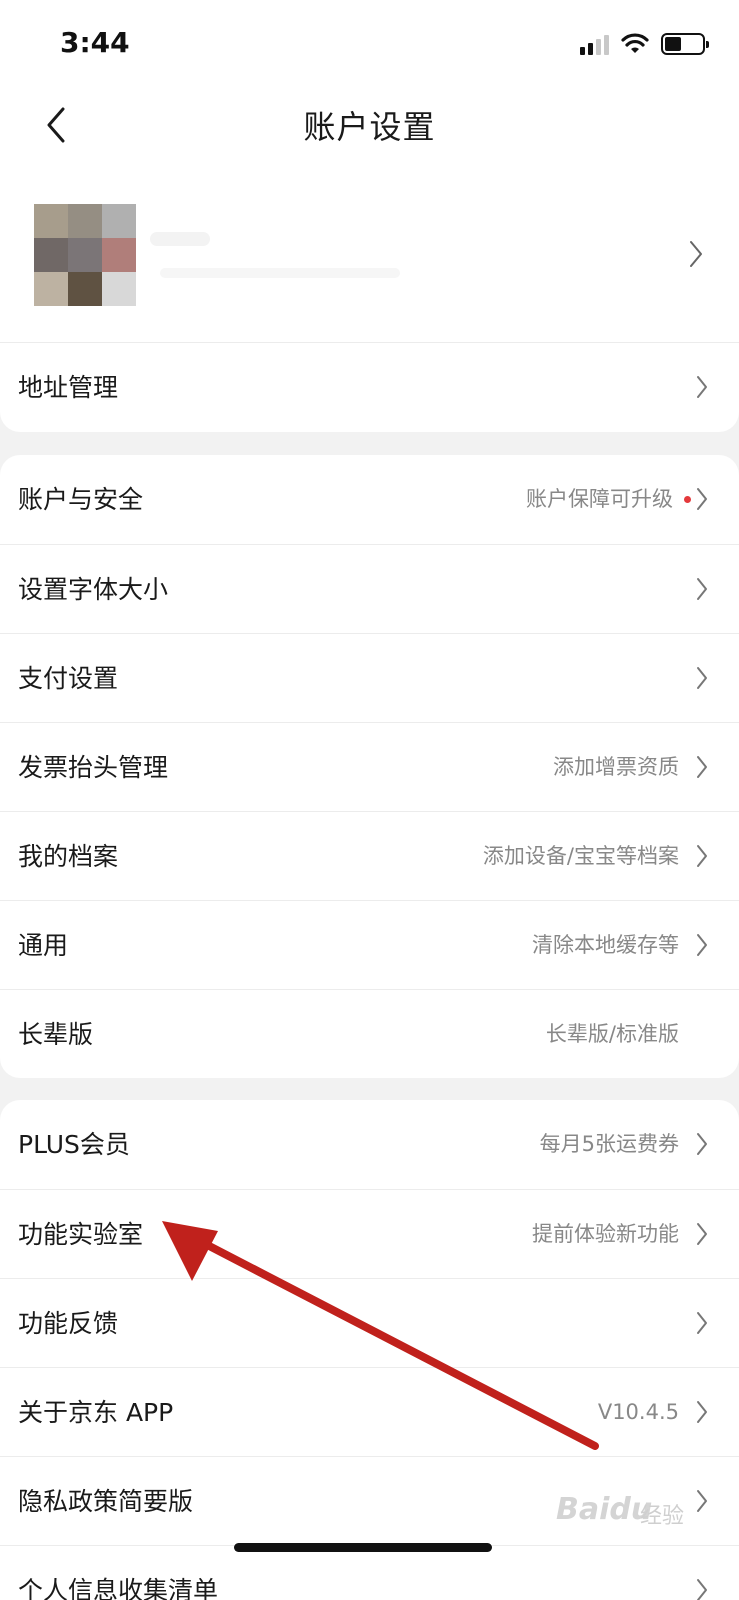 Image resolution: width=739 pixels, height=1600 pixels. I want to click on row-label: 功能实验室, so click(81, 1234).